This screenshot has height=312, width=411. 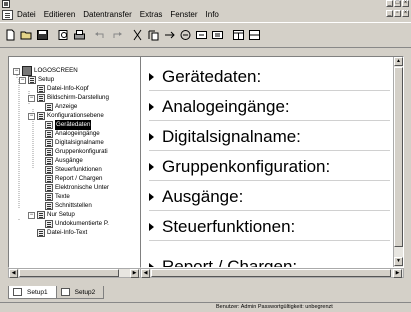 What do you see at coordinates (246, 166) in the screenshot?
I see `section-title: Gruppenkonfiguration:` at bounding box center [246, 166].